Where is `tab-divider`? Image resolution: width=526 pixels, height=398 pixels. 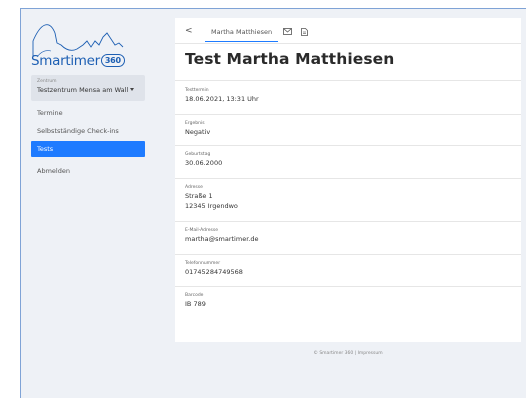 tab-divider is located at coordinates (348, 43).